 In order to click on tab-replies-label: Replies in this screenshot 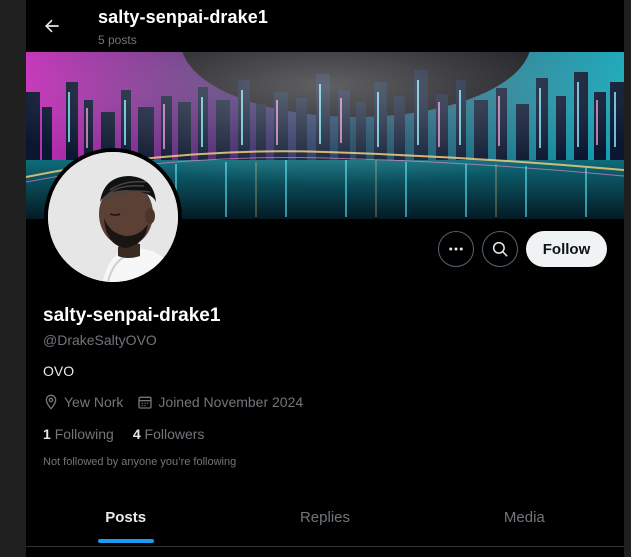, I will do `click(324, 517)`.